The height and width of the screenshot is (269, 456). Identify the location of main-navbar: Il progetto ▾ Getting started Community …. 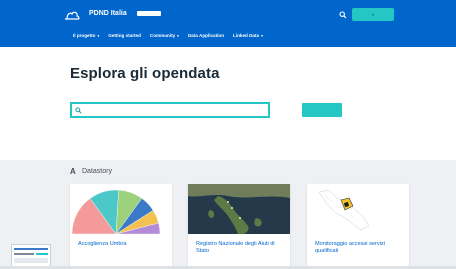
(228, 37).